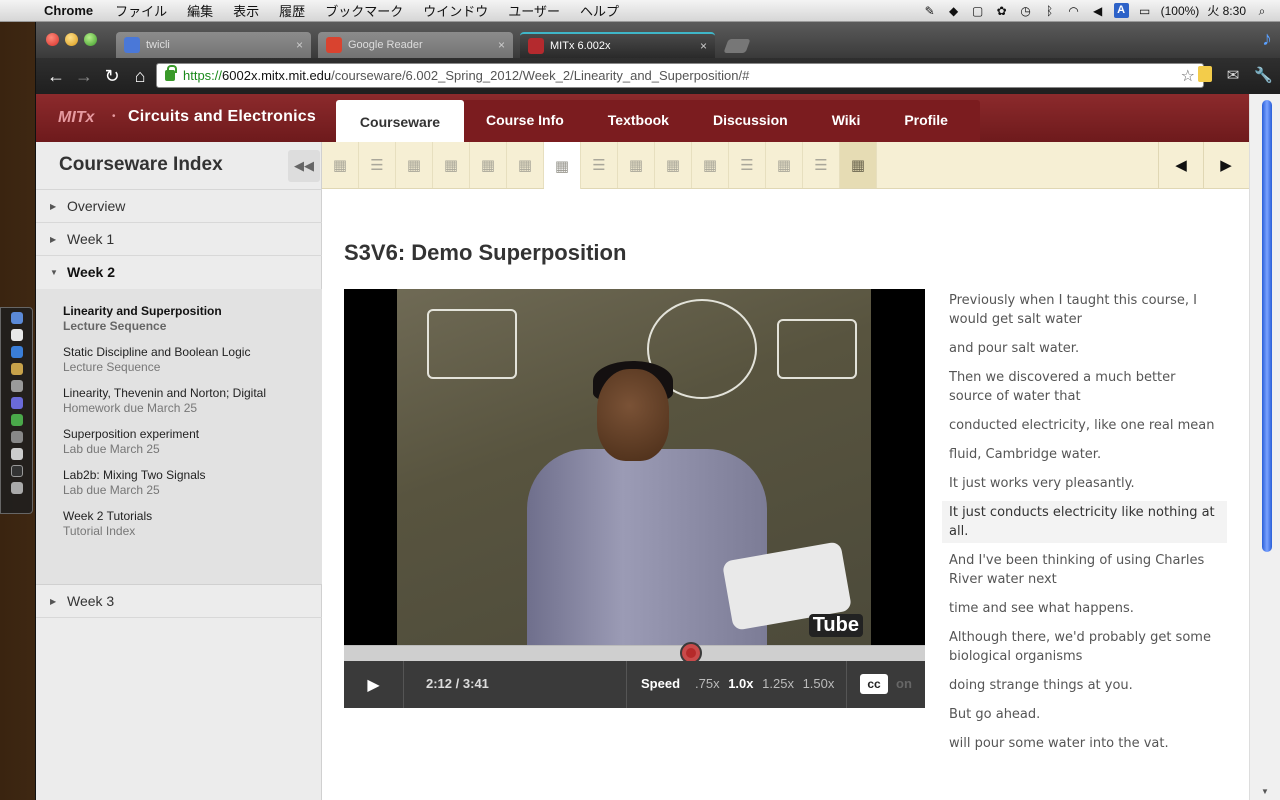 The image size is (1280, 800). What do you see at coordinates (926, 121) in the screenshot?
I see `nav-tab-profile: Profile` at bounding box center [926, 121].